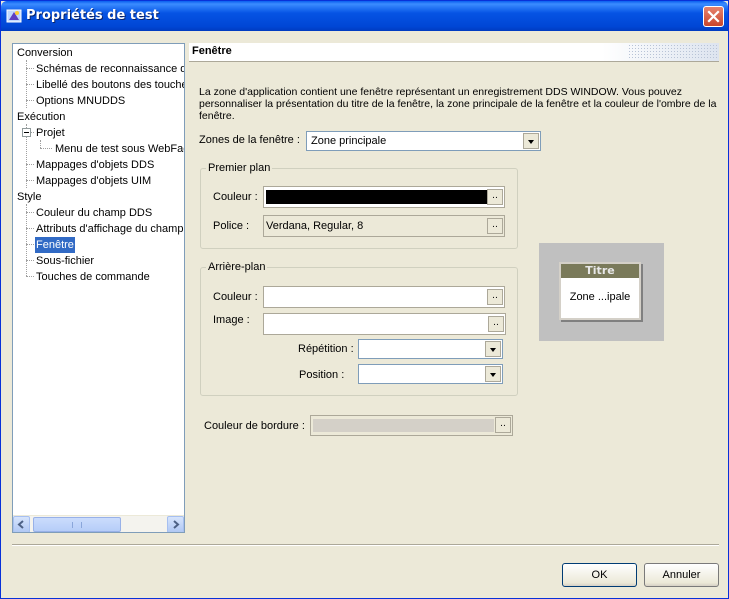 Image resolution: width=729 pixels, height=599 pixels. Describe the element at coordinates (65, 261) in the screenshot. I see `tree-item-subfile: Sous-fichier` at that location.